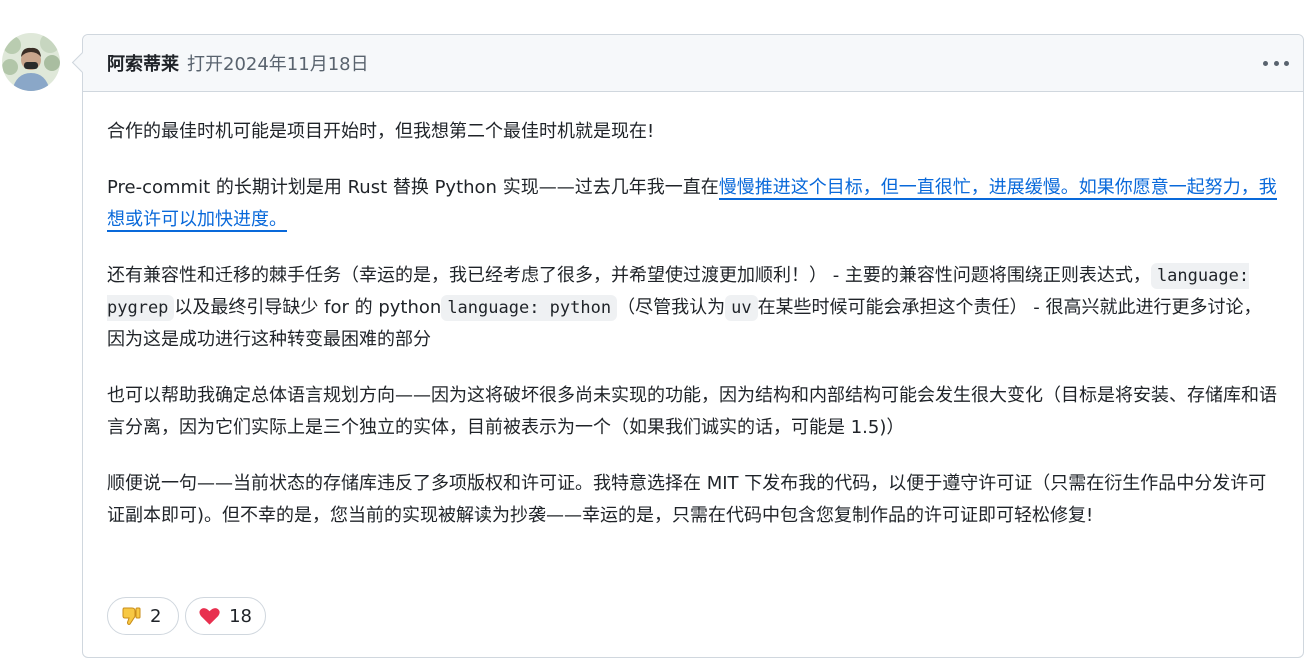 The height and width of the screenshot is (662, 1310). I want to click on paragraph-1: 合作的最佳时机可能是项目开始时，但我想第二个最佳时机就是现在!, so click(381, 131).